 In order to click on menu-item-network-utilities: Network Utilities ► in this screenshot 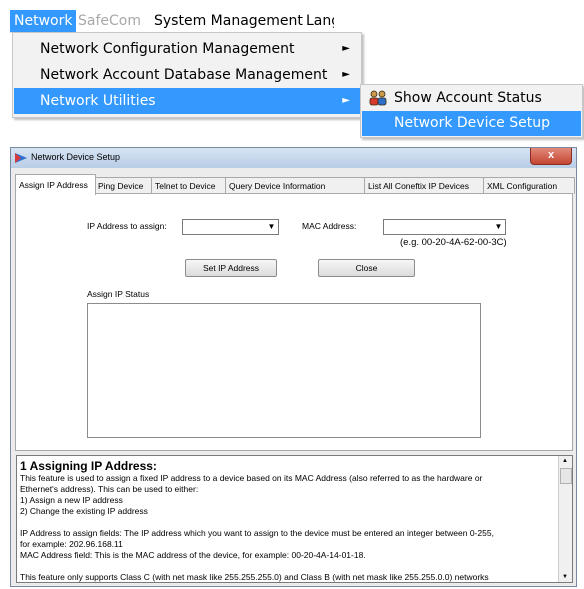, I will do `click(187, 101)`.